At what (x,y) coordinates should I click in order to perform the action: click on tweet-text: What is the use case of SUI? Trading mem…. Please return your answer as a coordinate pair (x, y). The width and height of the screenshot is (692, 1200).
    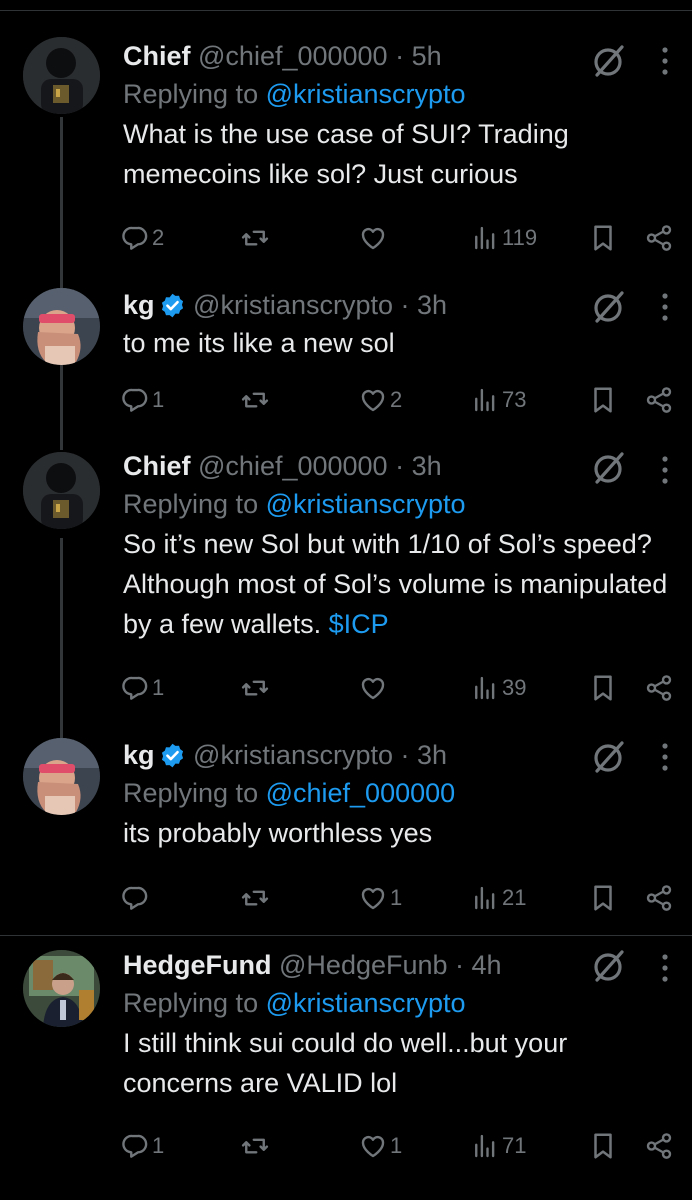
    Looking at the image, I should click on (383, 154).